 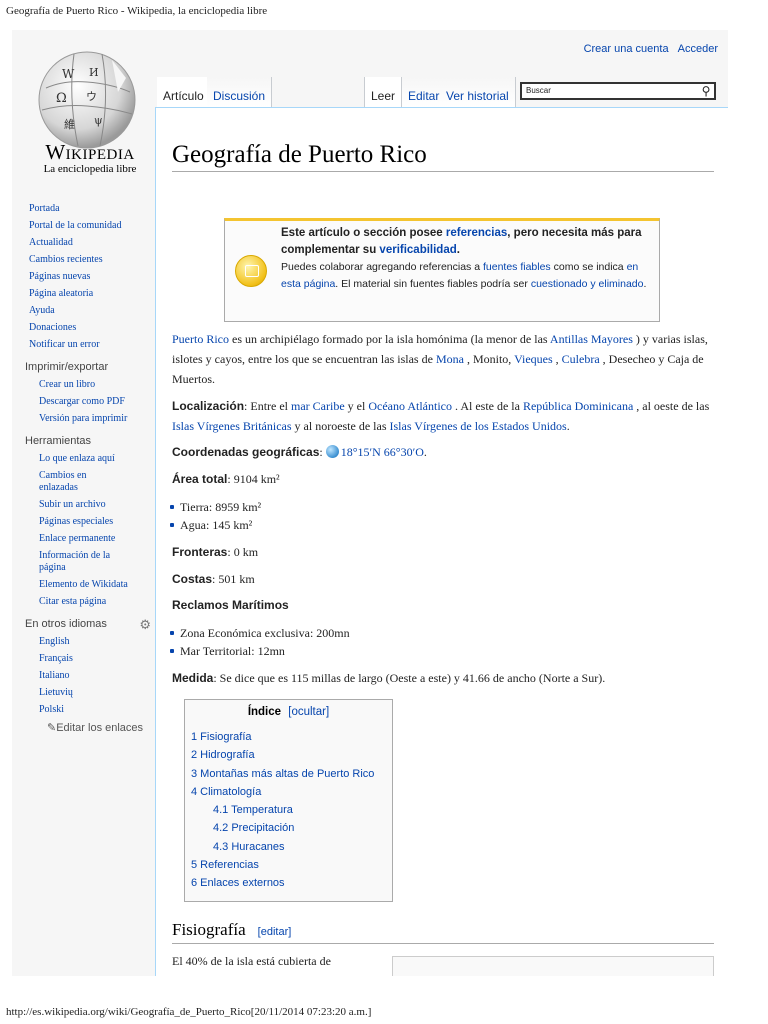 What do you see at coordinates (382, 452) in the screenshot?
I see `link-coordenadas: 18°15′N 66°30′O` at bounding box center [382, 452].